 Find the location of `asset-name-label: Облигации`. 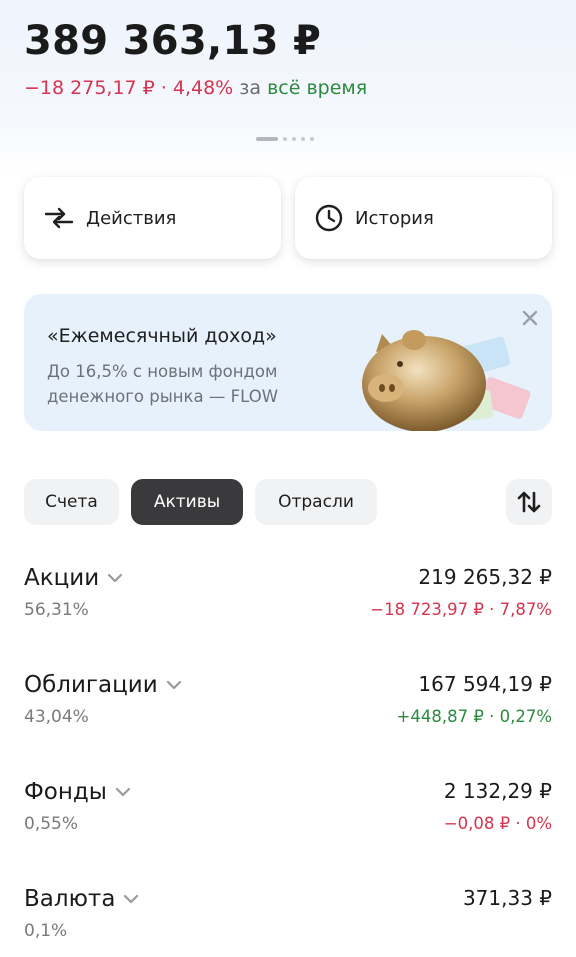

asset-name-label: Облигации is located at coordinates (91, 685).